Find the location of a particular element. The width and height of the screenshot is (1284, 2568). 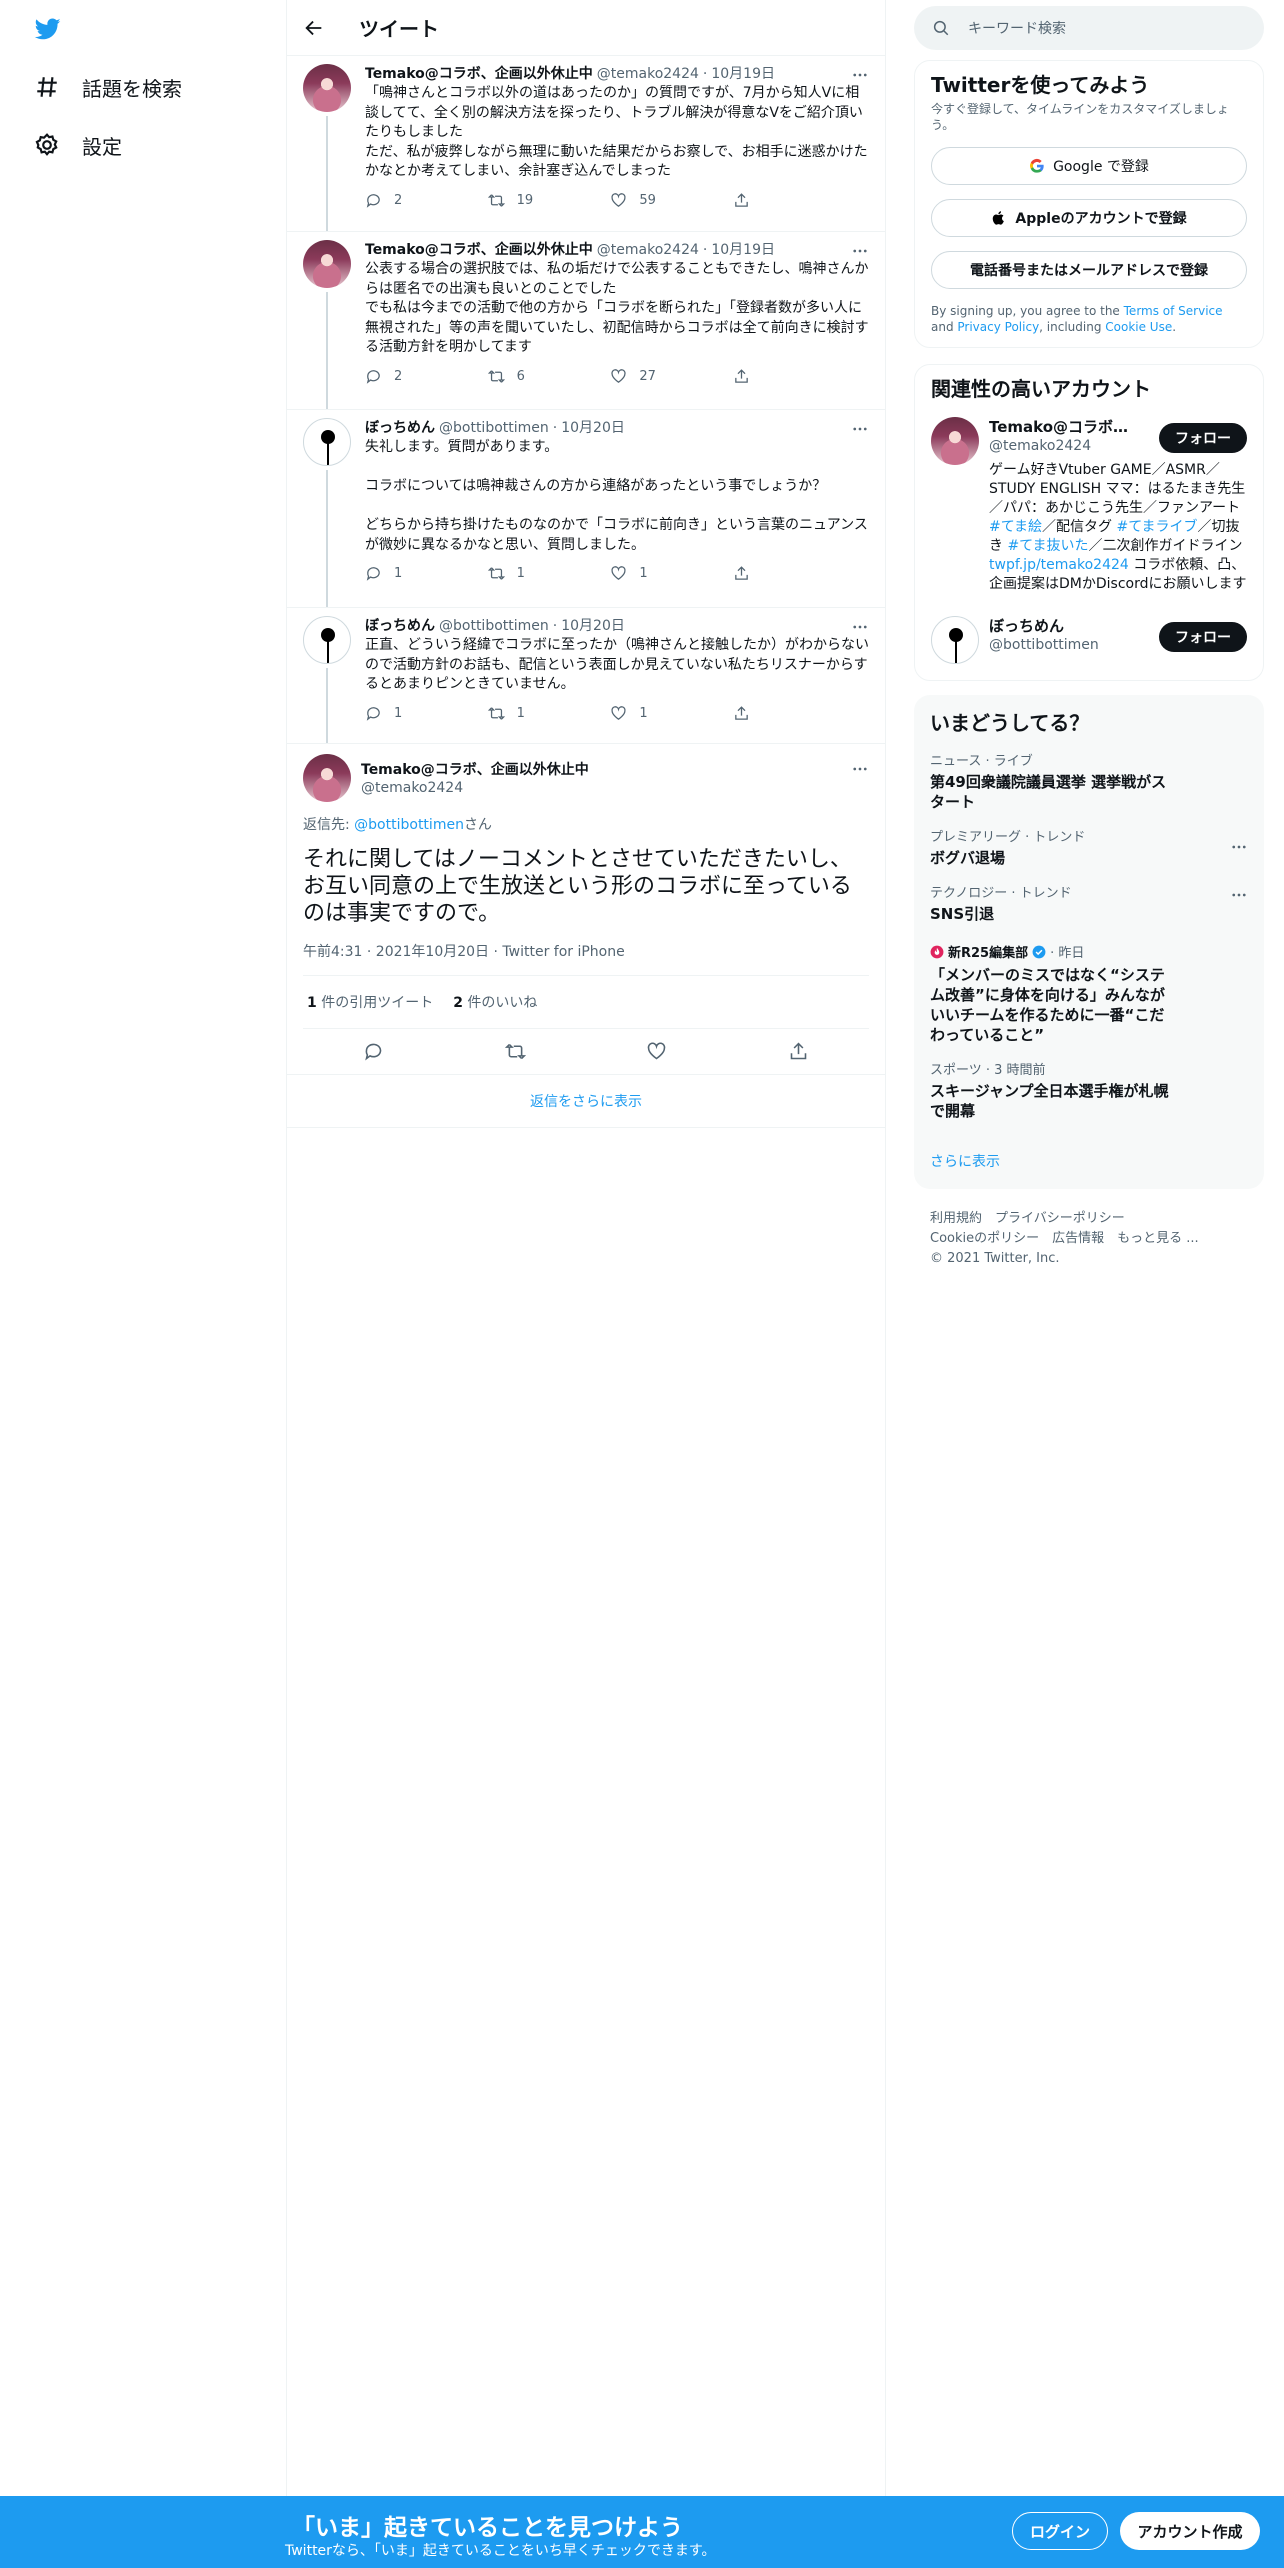

retweet-button: 6 is located at coordinates (517, 376).